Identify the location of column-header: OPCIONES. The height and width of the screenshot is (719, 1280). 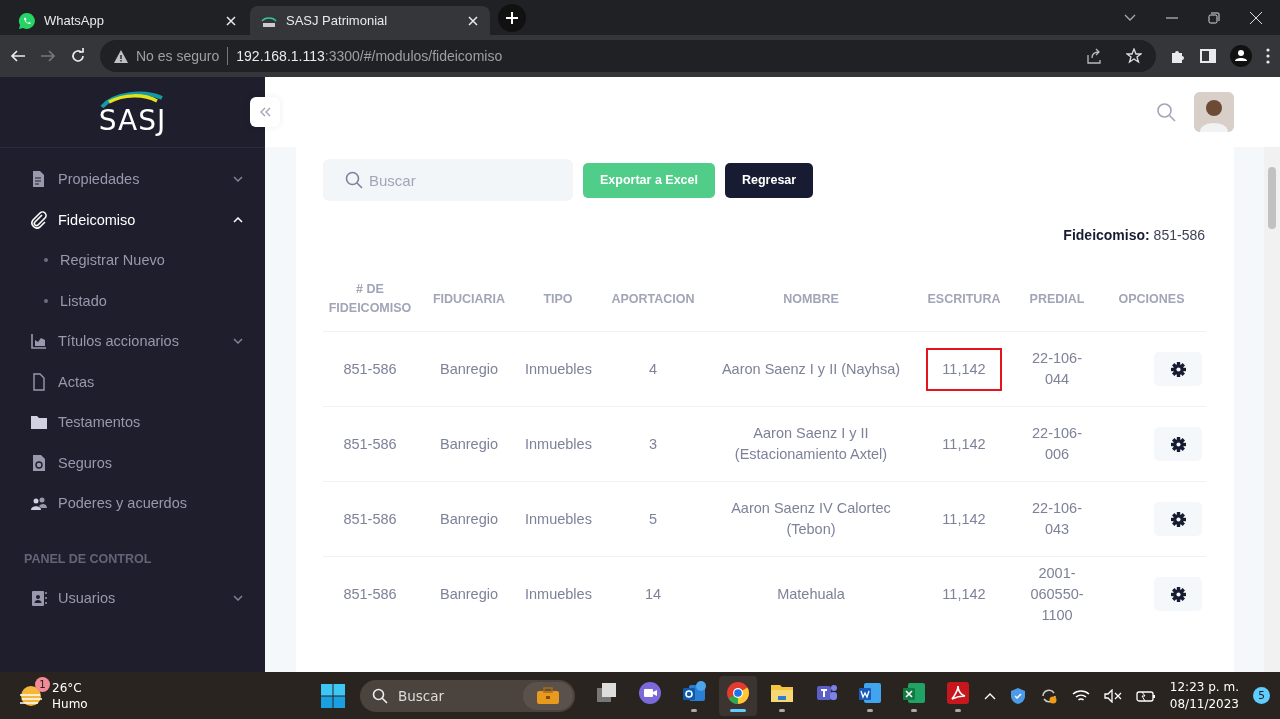
(1151, 298).